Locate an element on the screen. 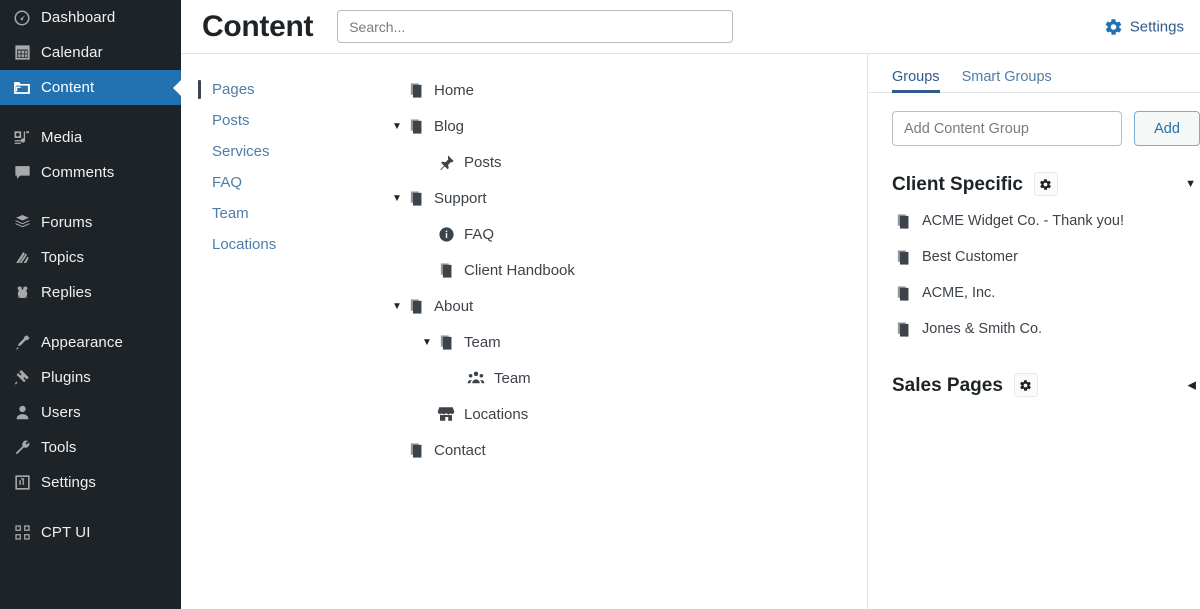 Image resolution: width=1200 pixels, height=609 pixels. sidebar-item-label: Replies is located at coordinates (66, 292).